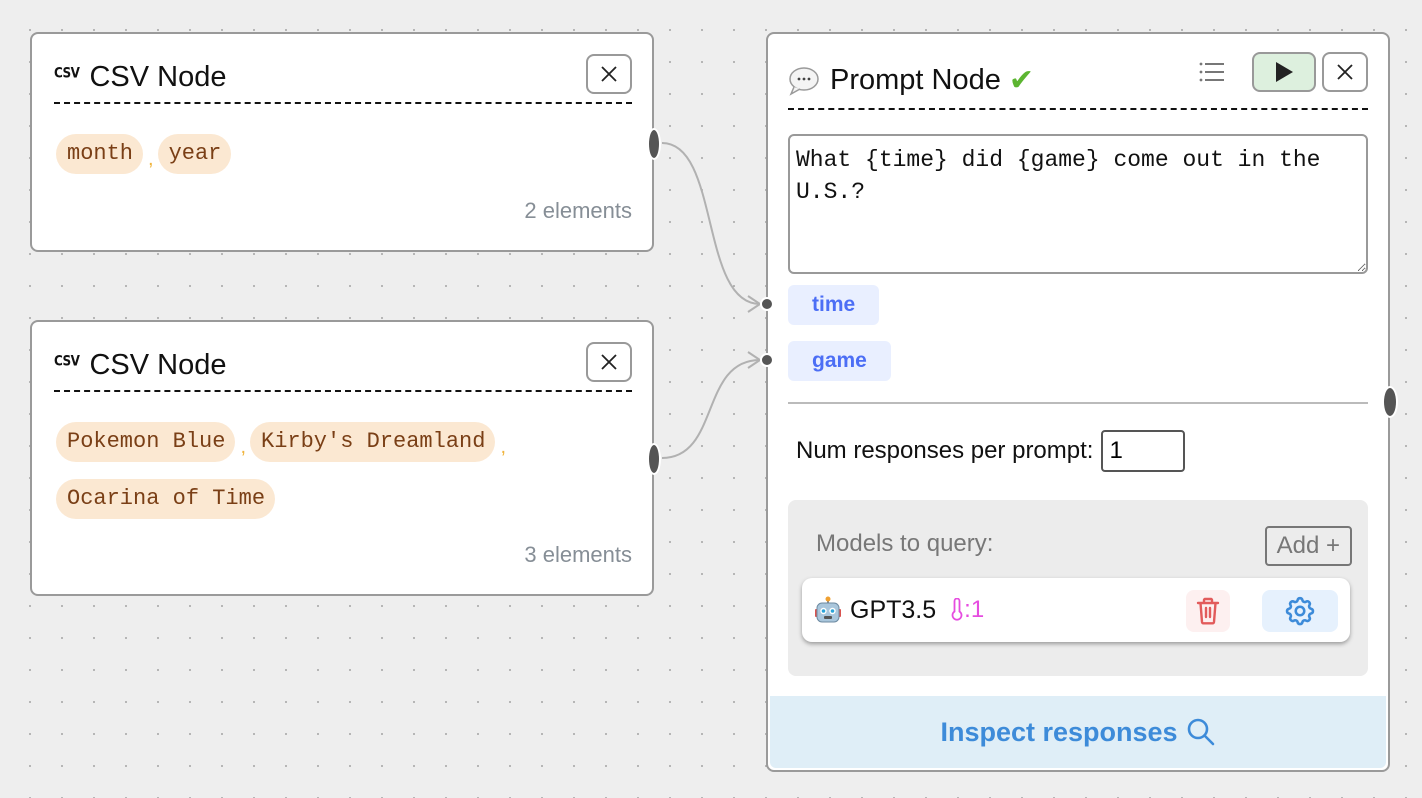  Describe the element at coordinates (754, 304) in the screenshot. I see `edge-arrow-time` at that location.